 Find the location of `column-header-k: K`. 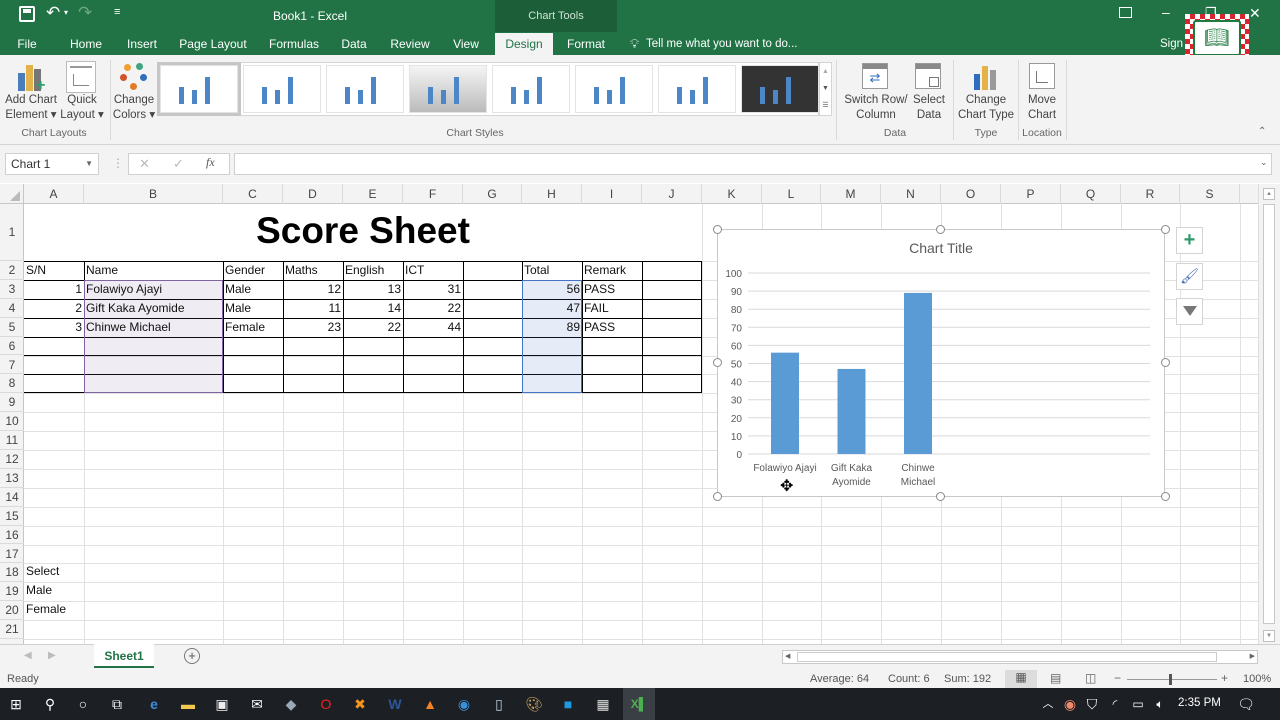

column-header-k: K is located at coordinates (732, 194).